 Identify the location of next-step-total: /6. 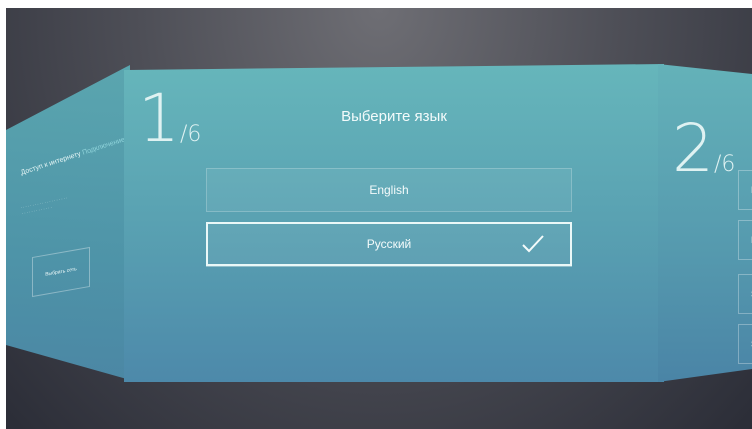
(725, 164).